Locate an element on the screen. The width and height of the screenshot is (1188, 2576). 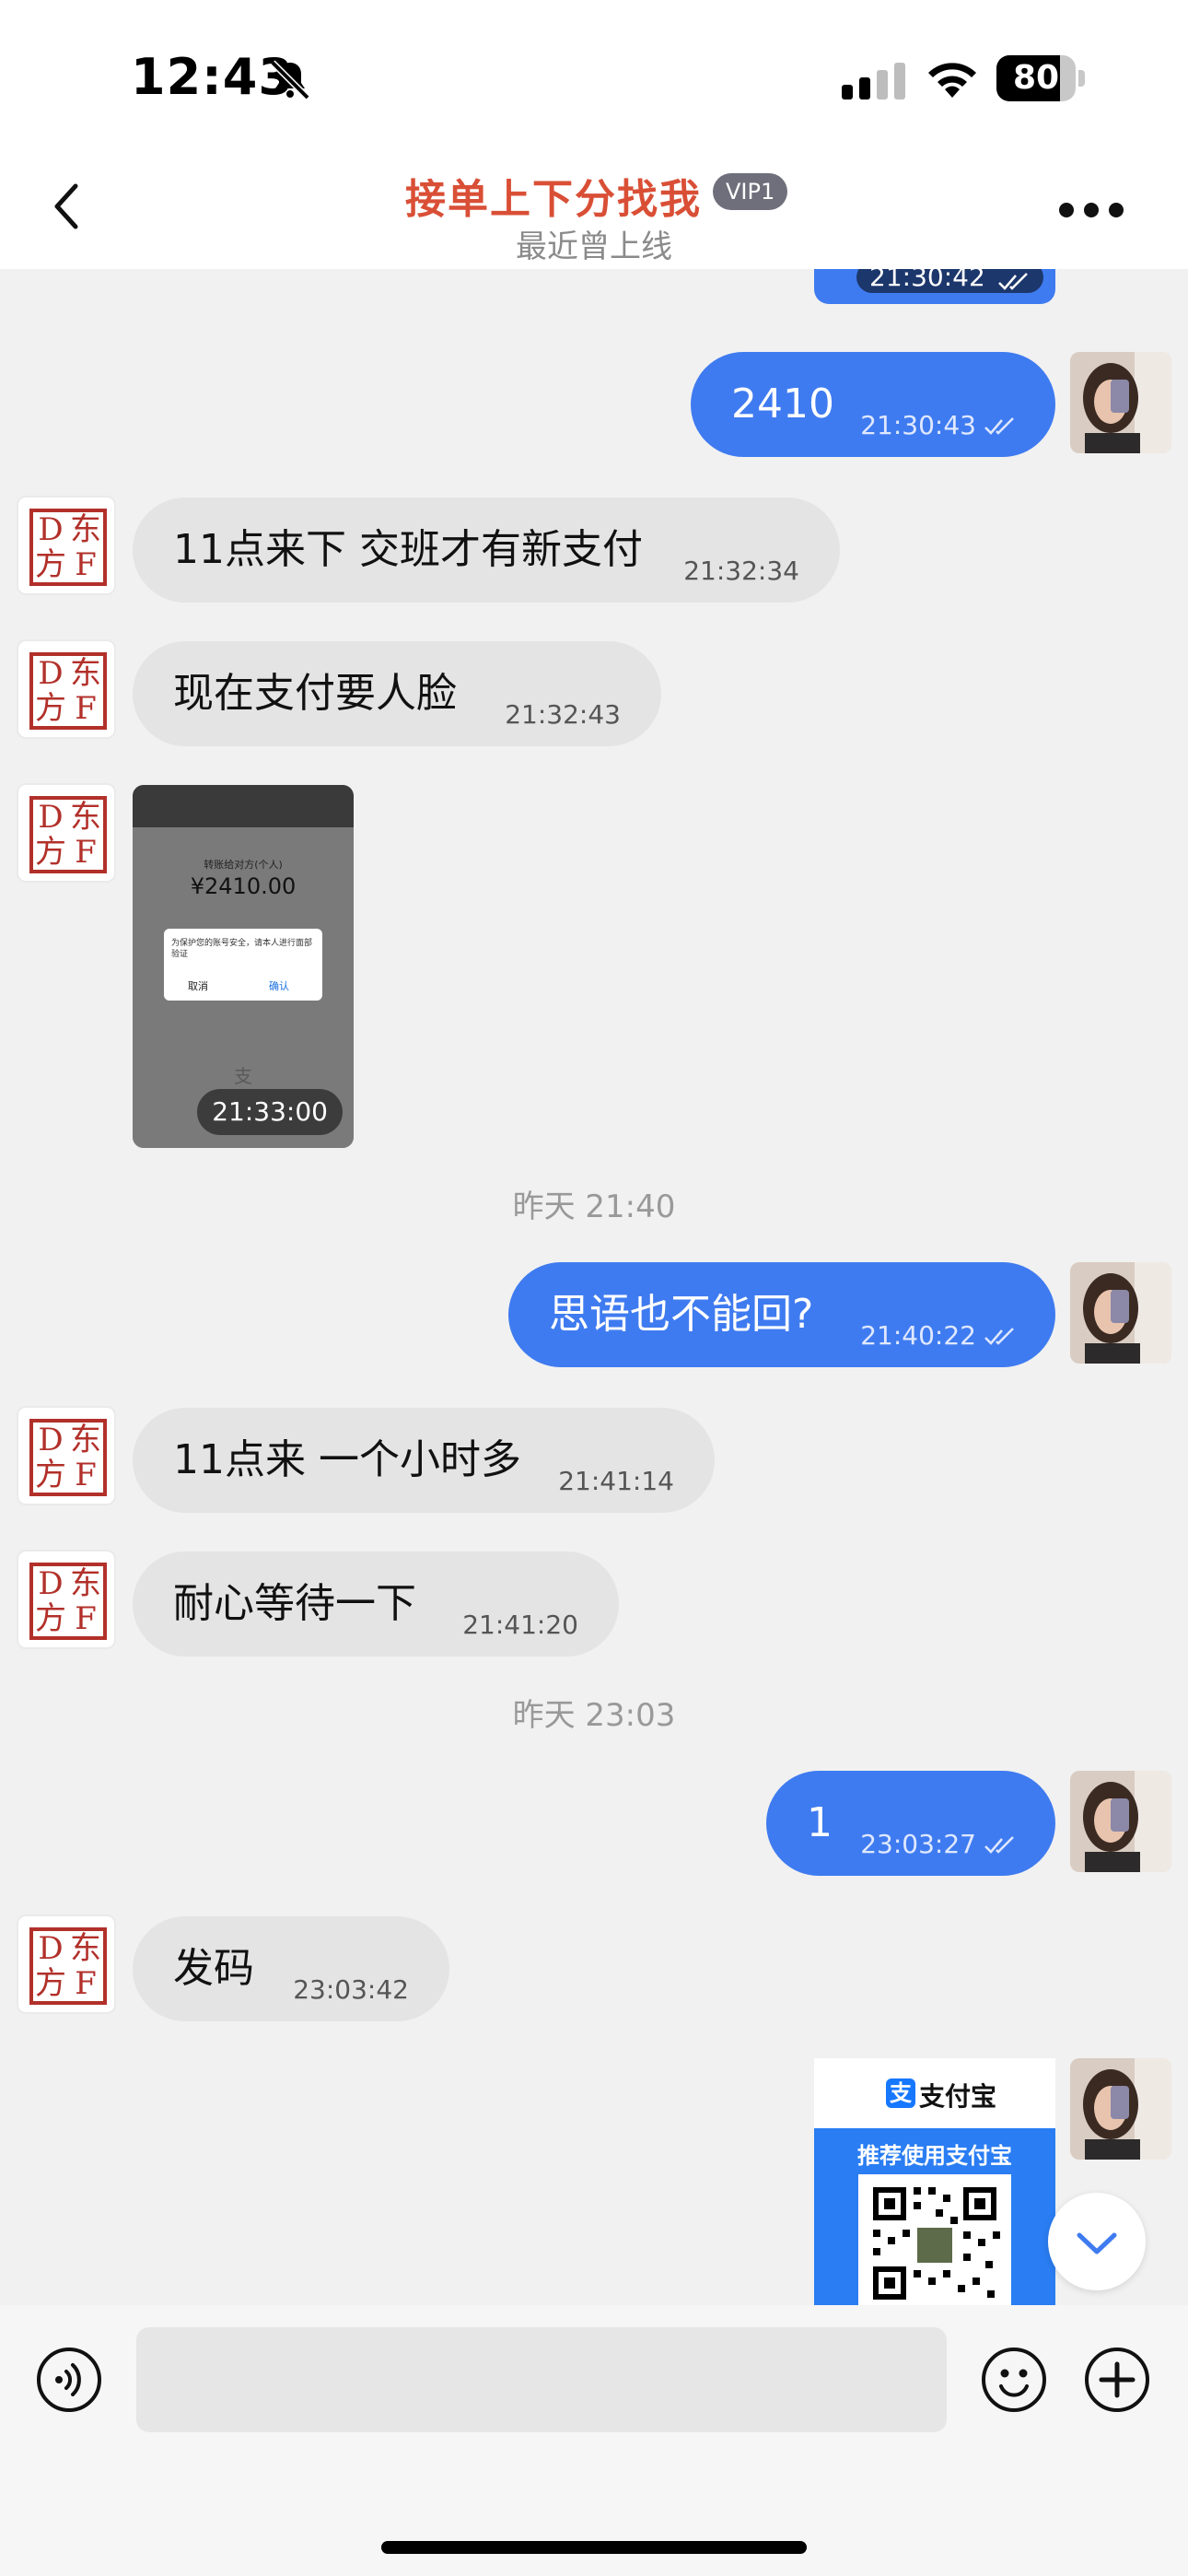
payment-qr-card: 支 支付宝 推荐使用支付宝 is located at coordinates (934, 2181).